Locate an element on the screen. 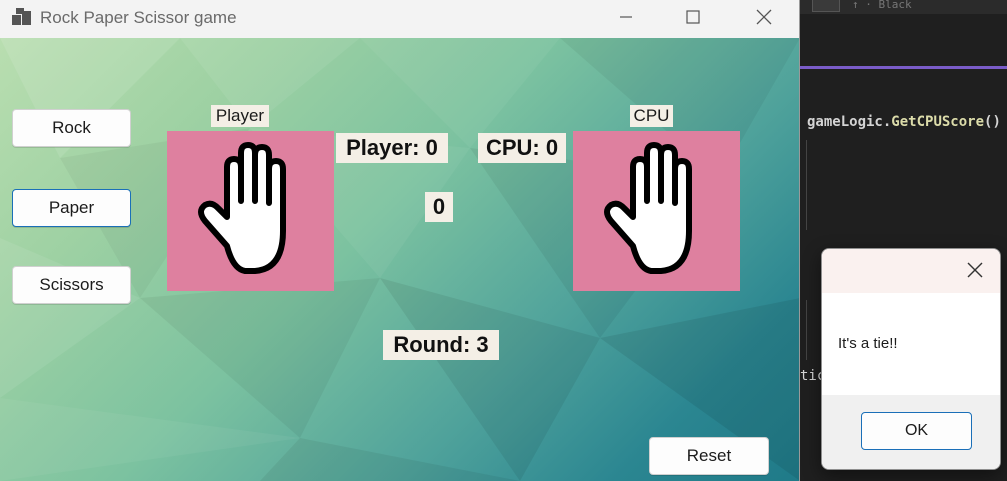 The height and width of the screenshot is (481, 1007). close-button is located at coordinates (764, 17).